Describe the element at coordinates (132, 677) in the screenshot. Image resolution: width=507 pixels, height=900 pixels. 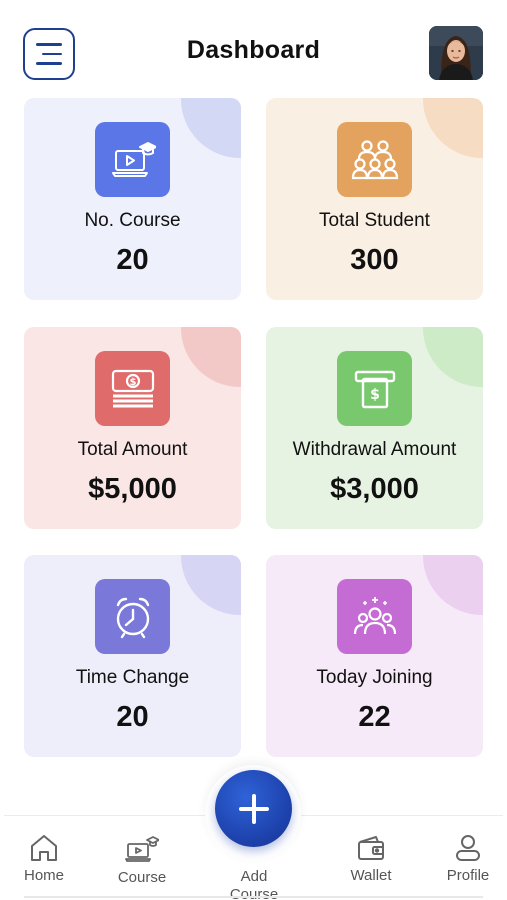
I see `card-label: Time Change` at that location.